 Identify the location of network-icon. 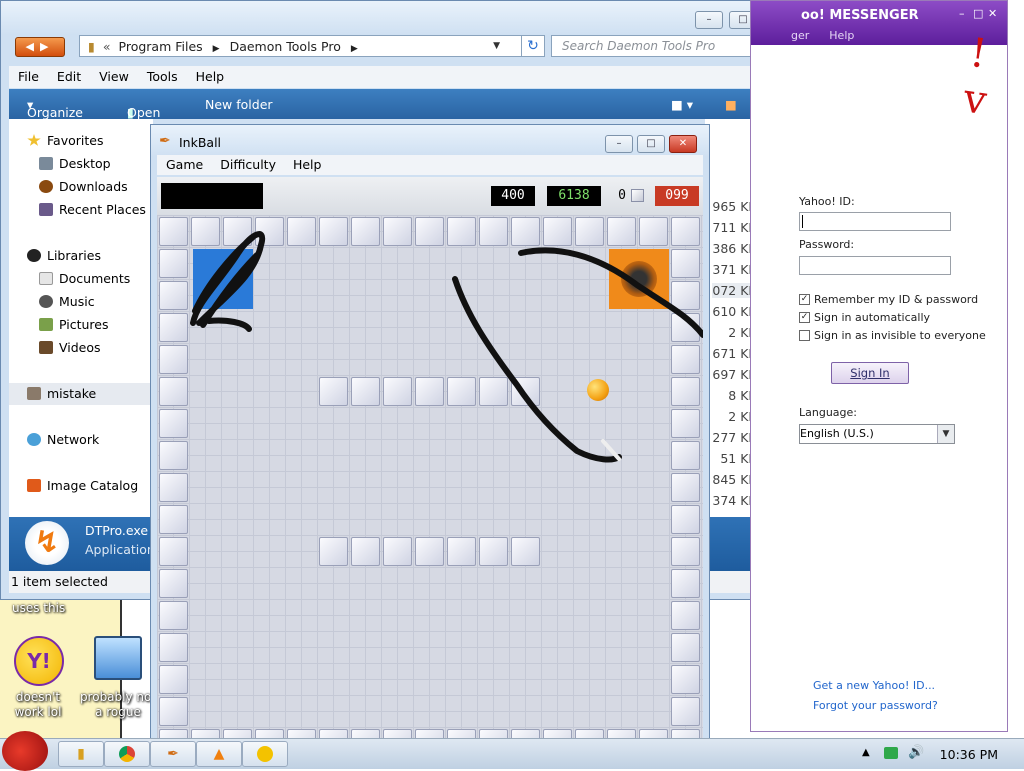
(34, 439).